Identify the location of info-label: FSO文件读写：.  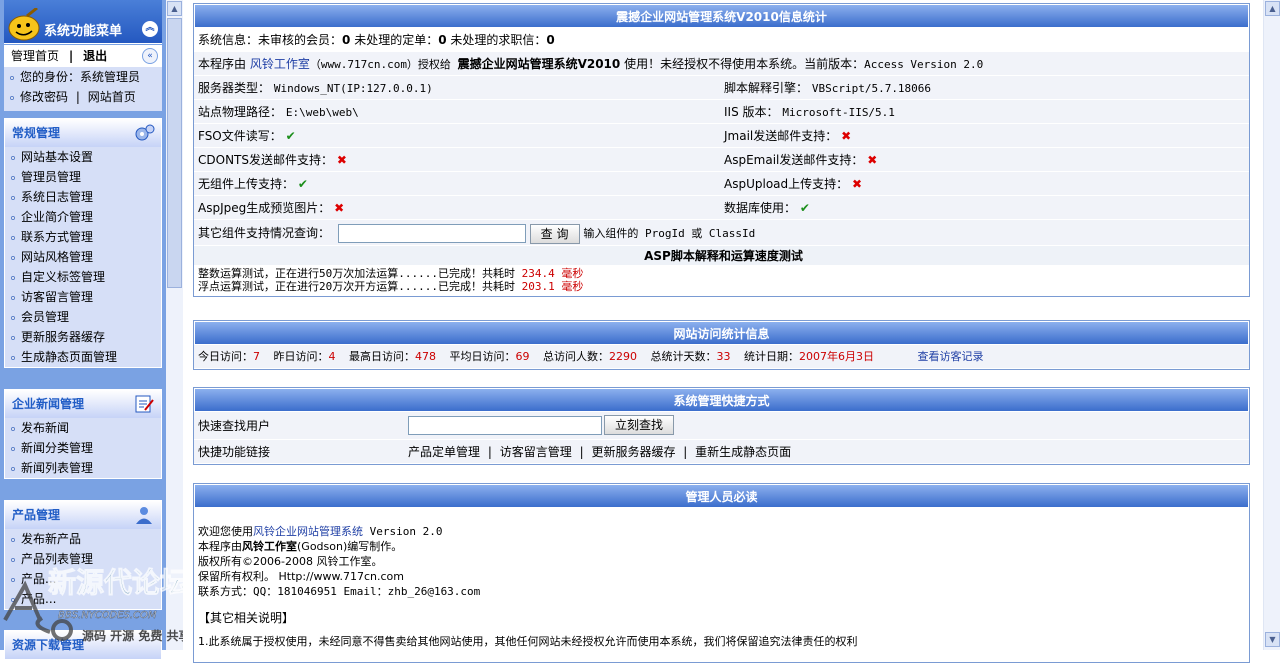
(240, 136).